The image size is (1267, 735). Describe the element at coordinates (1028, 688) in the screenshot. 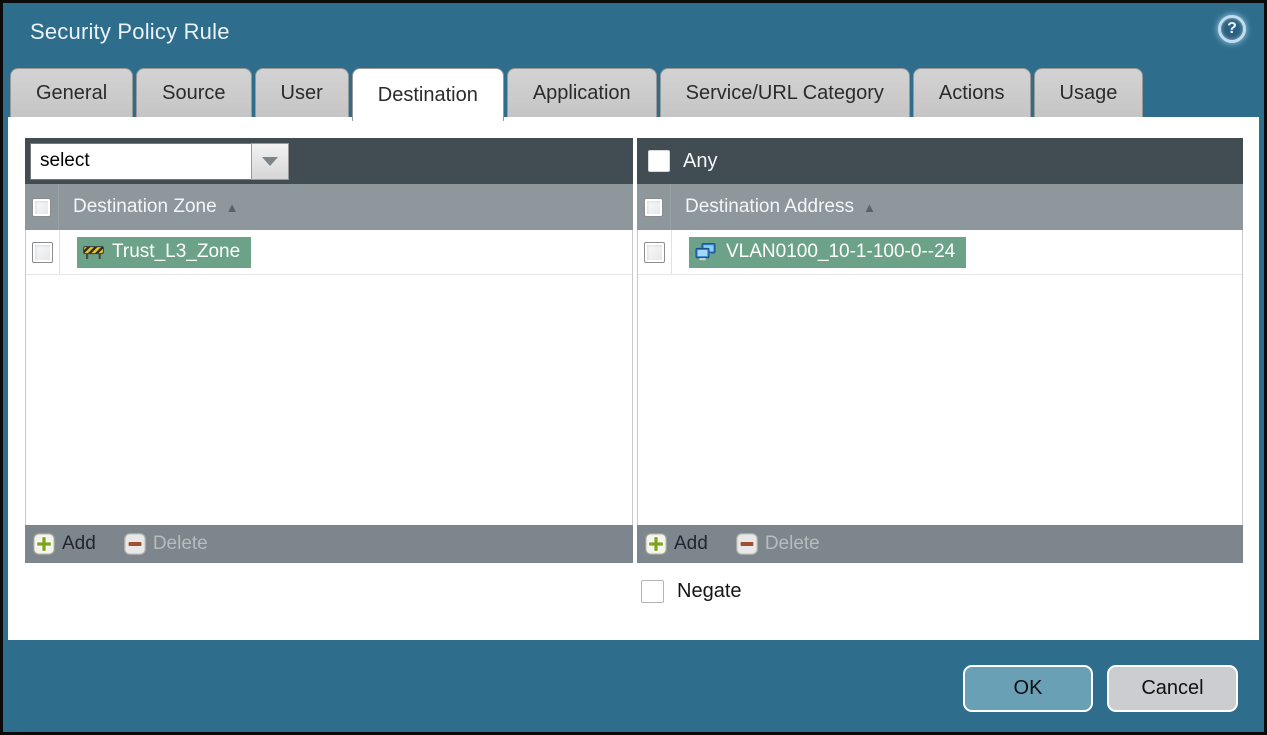

I see `ok-button: OK` at that location.